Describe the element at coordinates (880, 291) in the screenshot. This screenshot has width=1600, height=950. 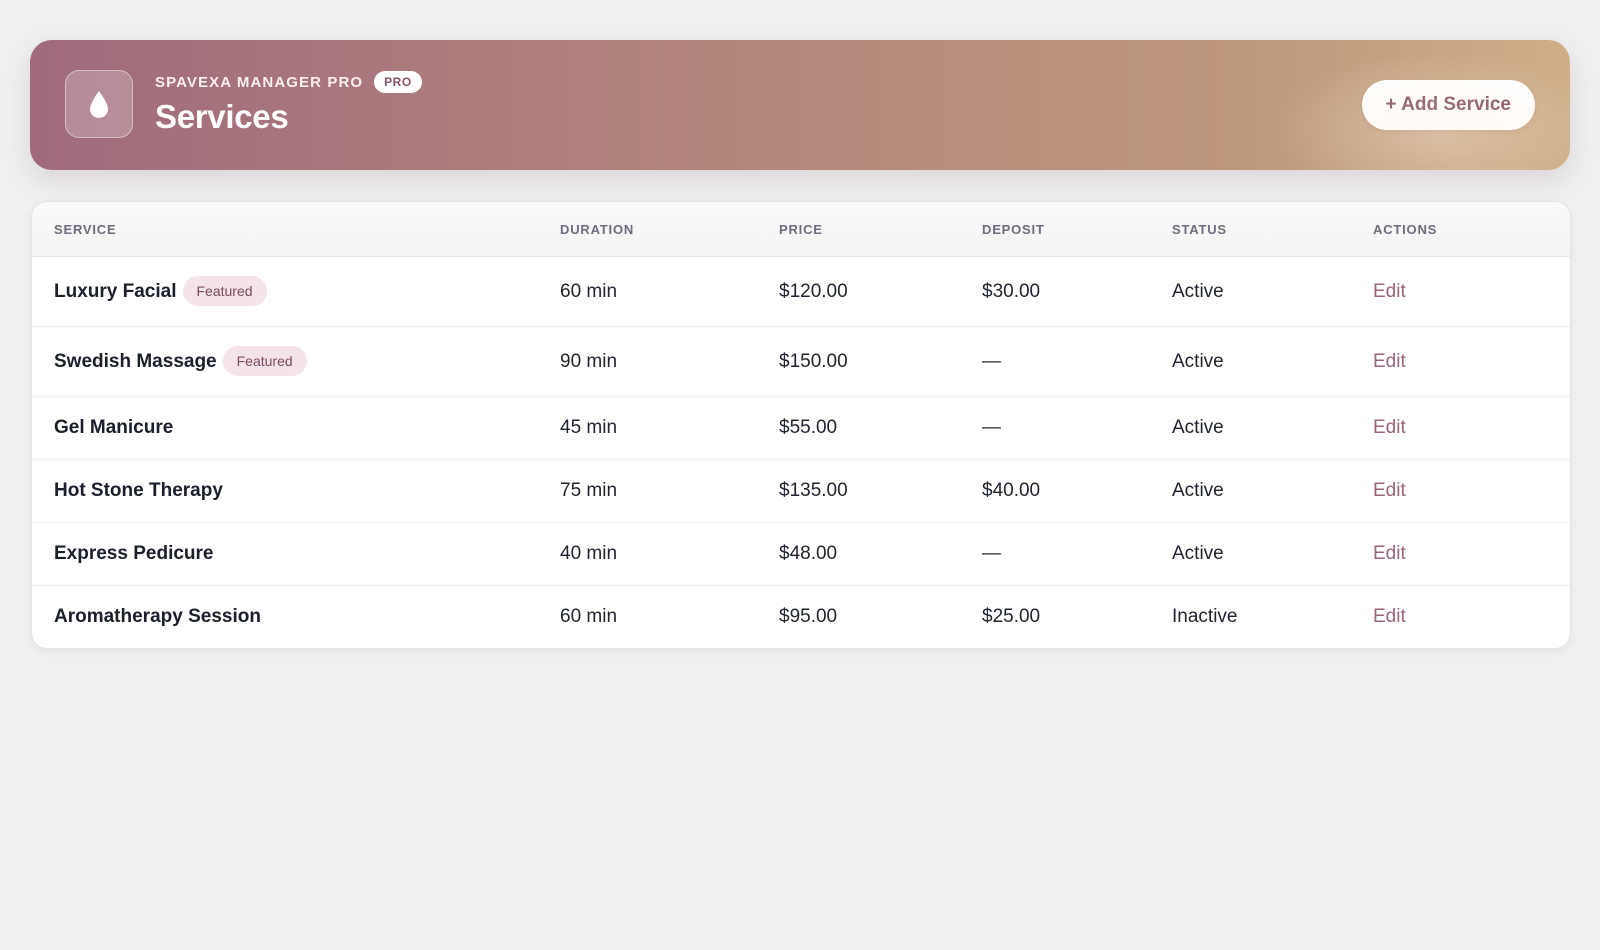
I see `price-cell: $120.00` at that location.